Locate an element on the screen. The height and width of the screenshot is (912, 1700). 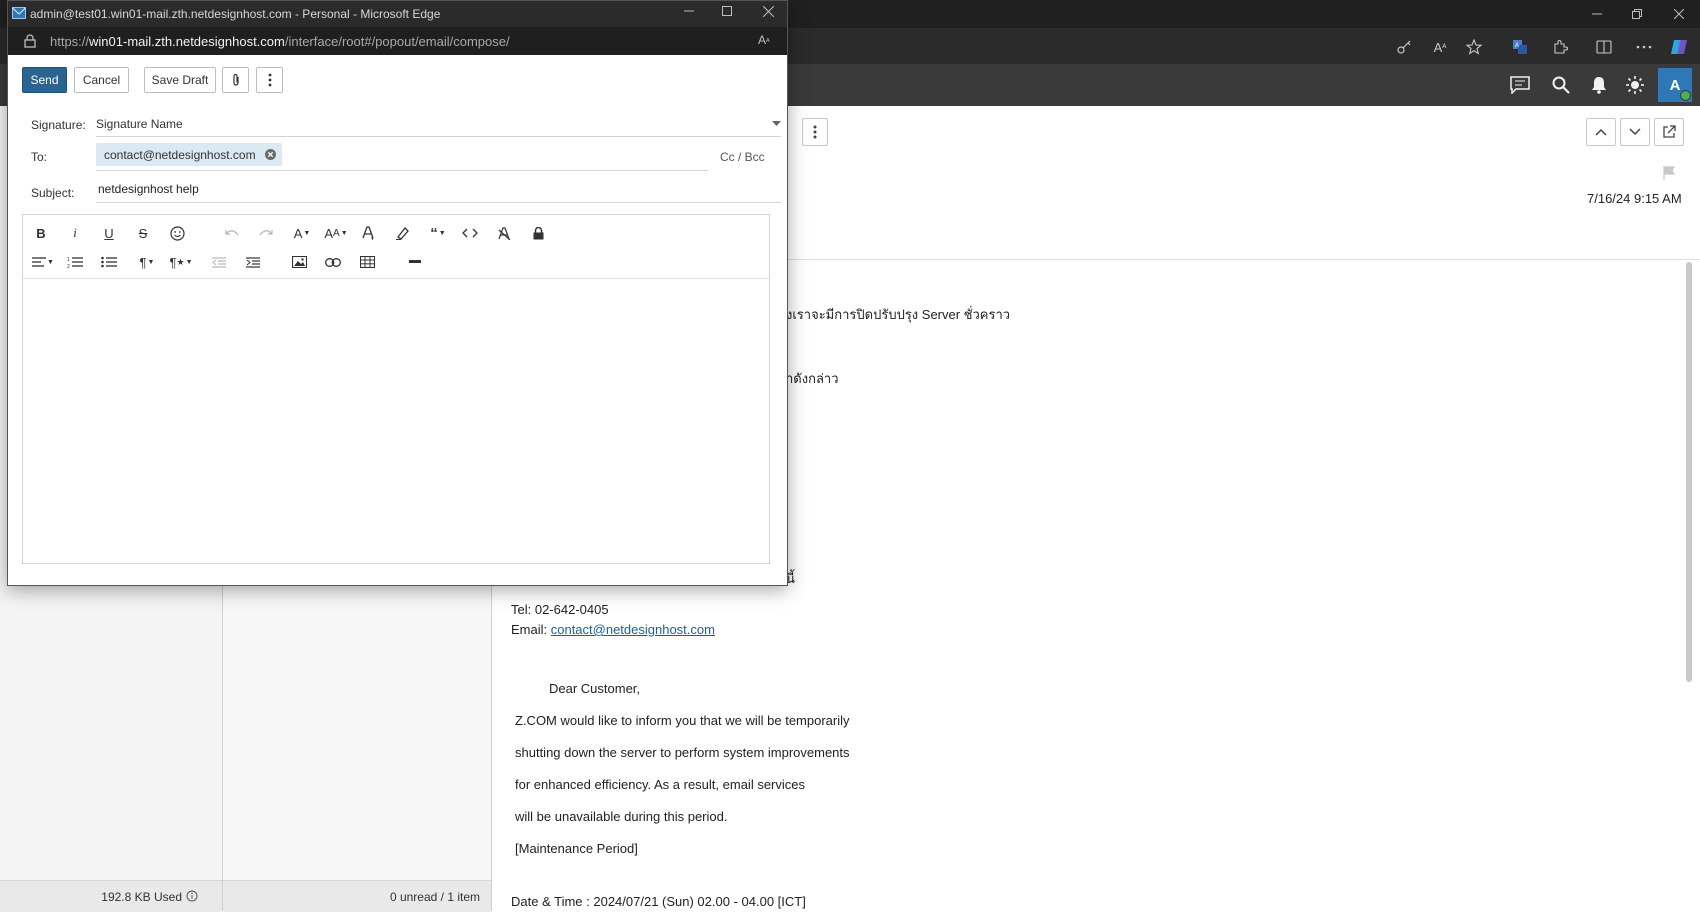
remove-recipient-icon is located at coordinates (270, 154).